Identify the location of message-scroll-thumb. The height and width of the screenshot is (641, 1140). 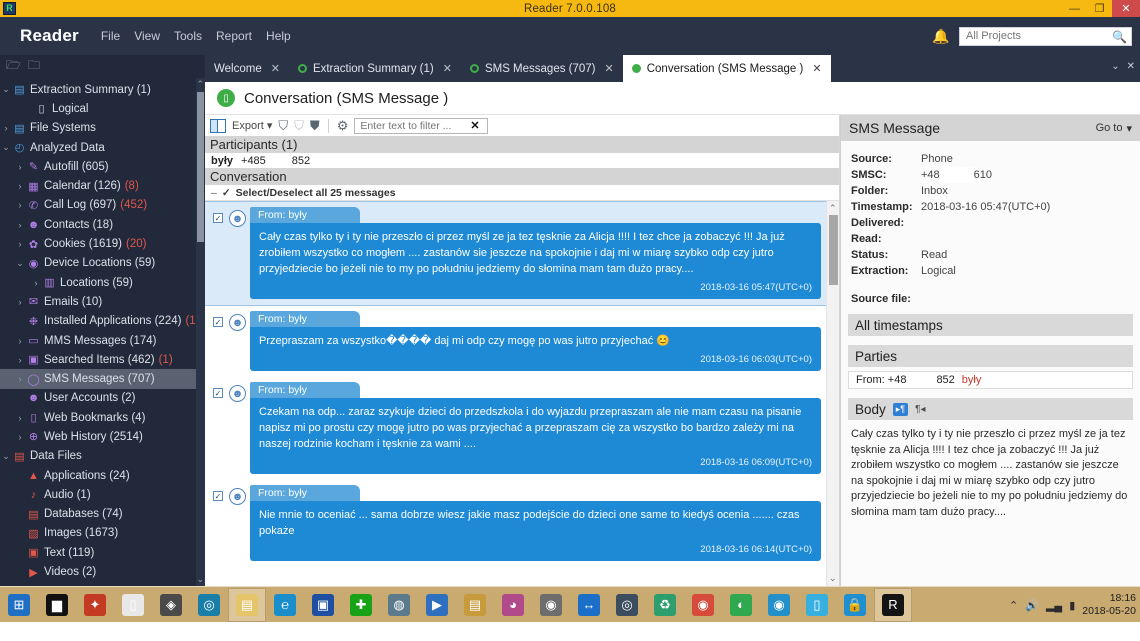
(833, 250).